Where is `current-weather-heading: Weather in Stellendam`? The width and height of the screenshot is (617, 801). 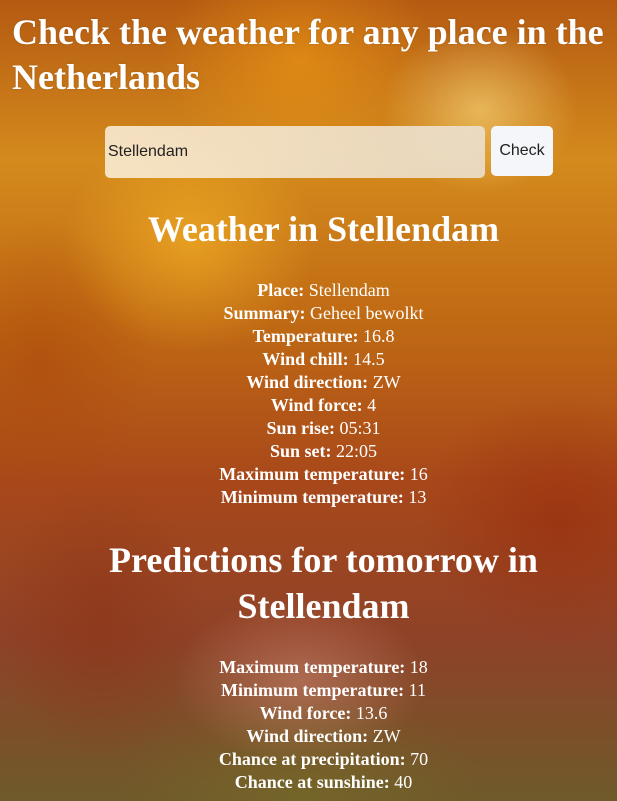
current-weather-heading: Weather in Stellendam is located at coordinates (323, 229).